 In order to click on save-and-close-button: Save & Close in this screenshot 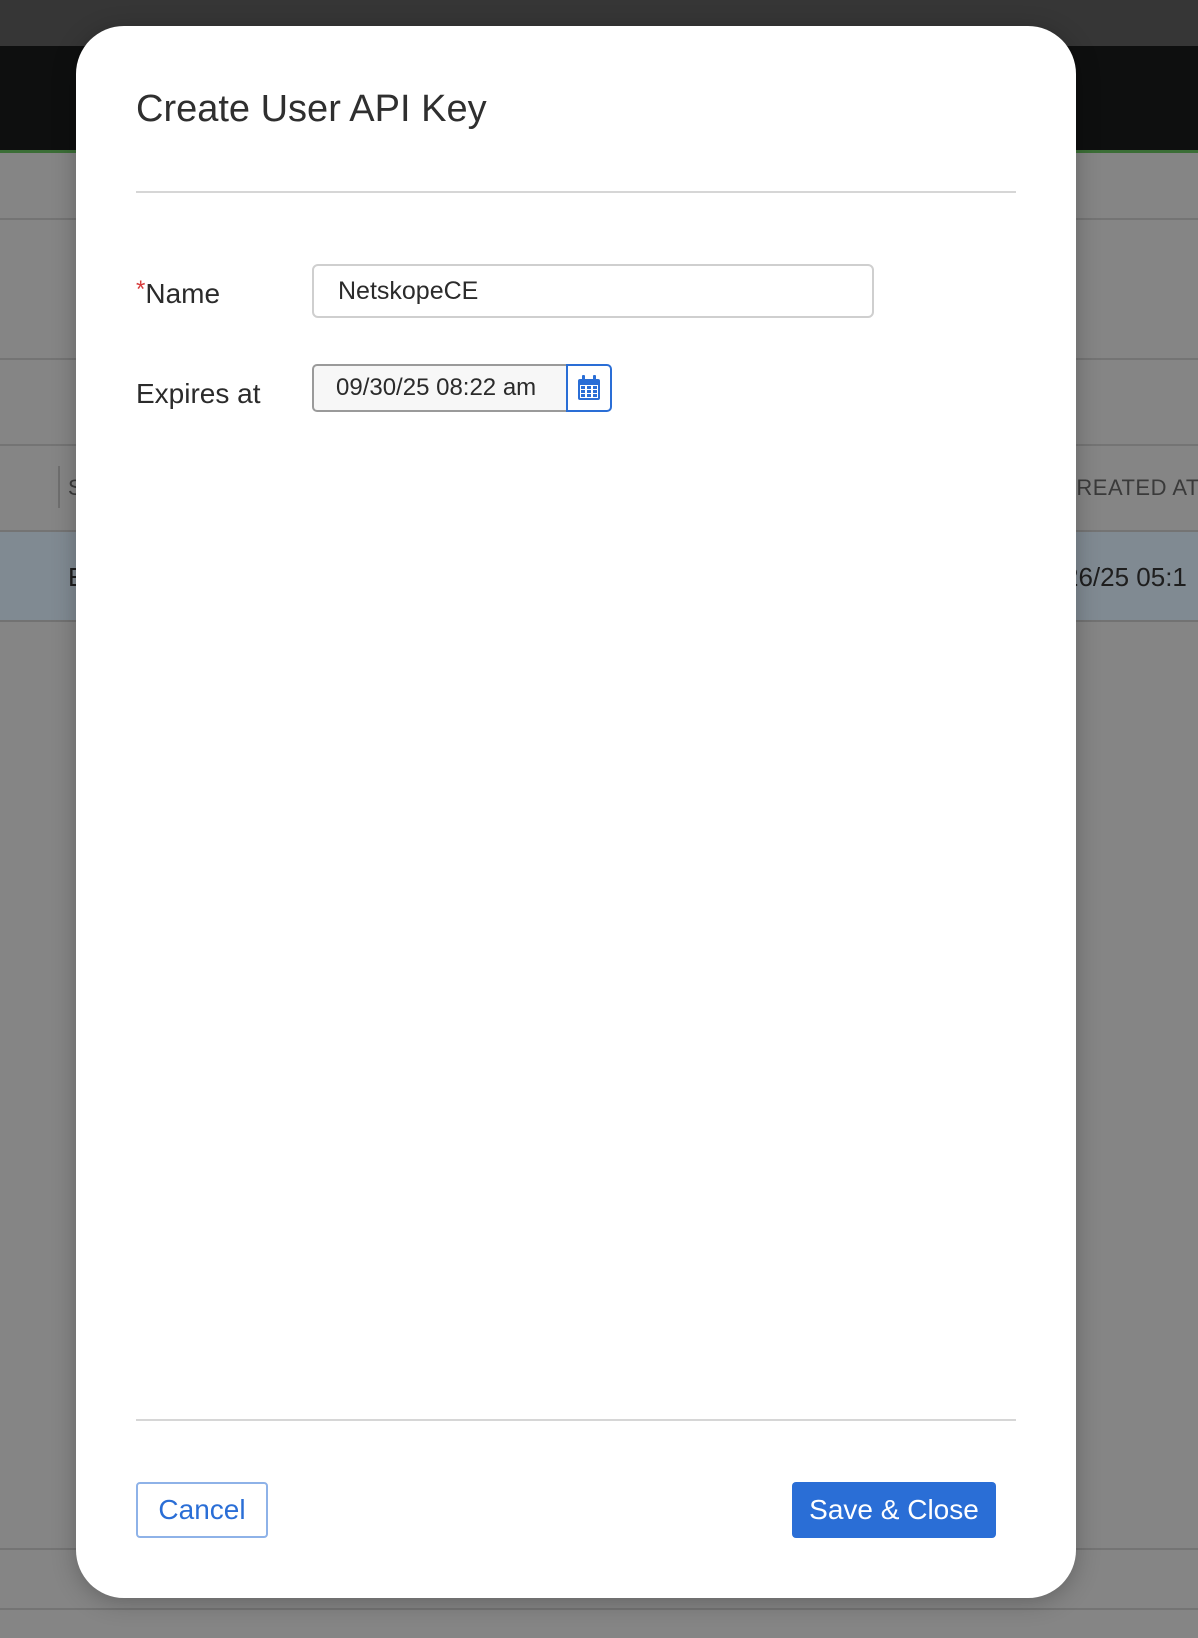, I will do `click(894, 1510)`.